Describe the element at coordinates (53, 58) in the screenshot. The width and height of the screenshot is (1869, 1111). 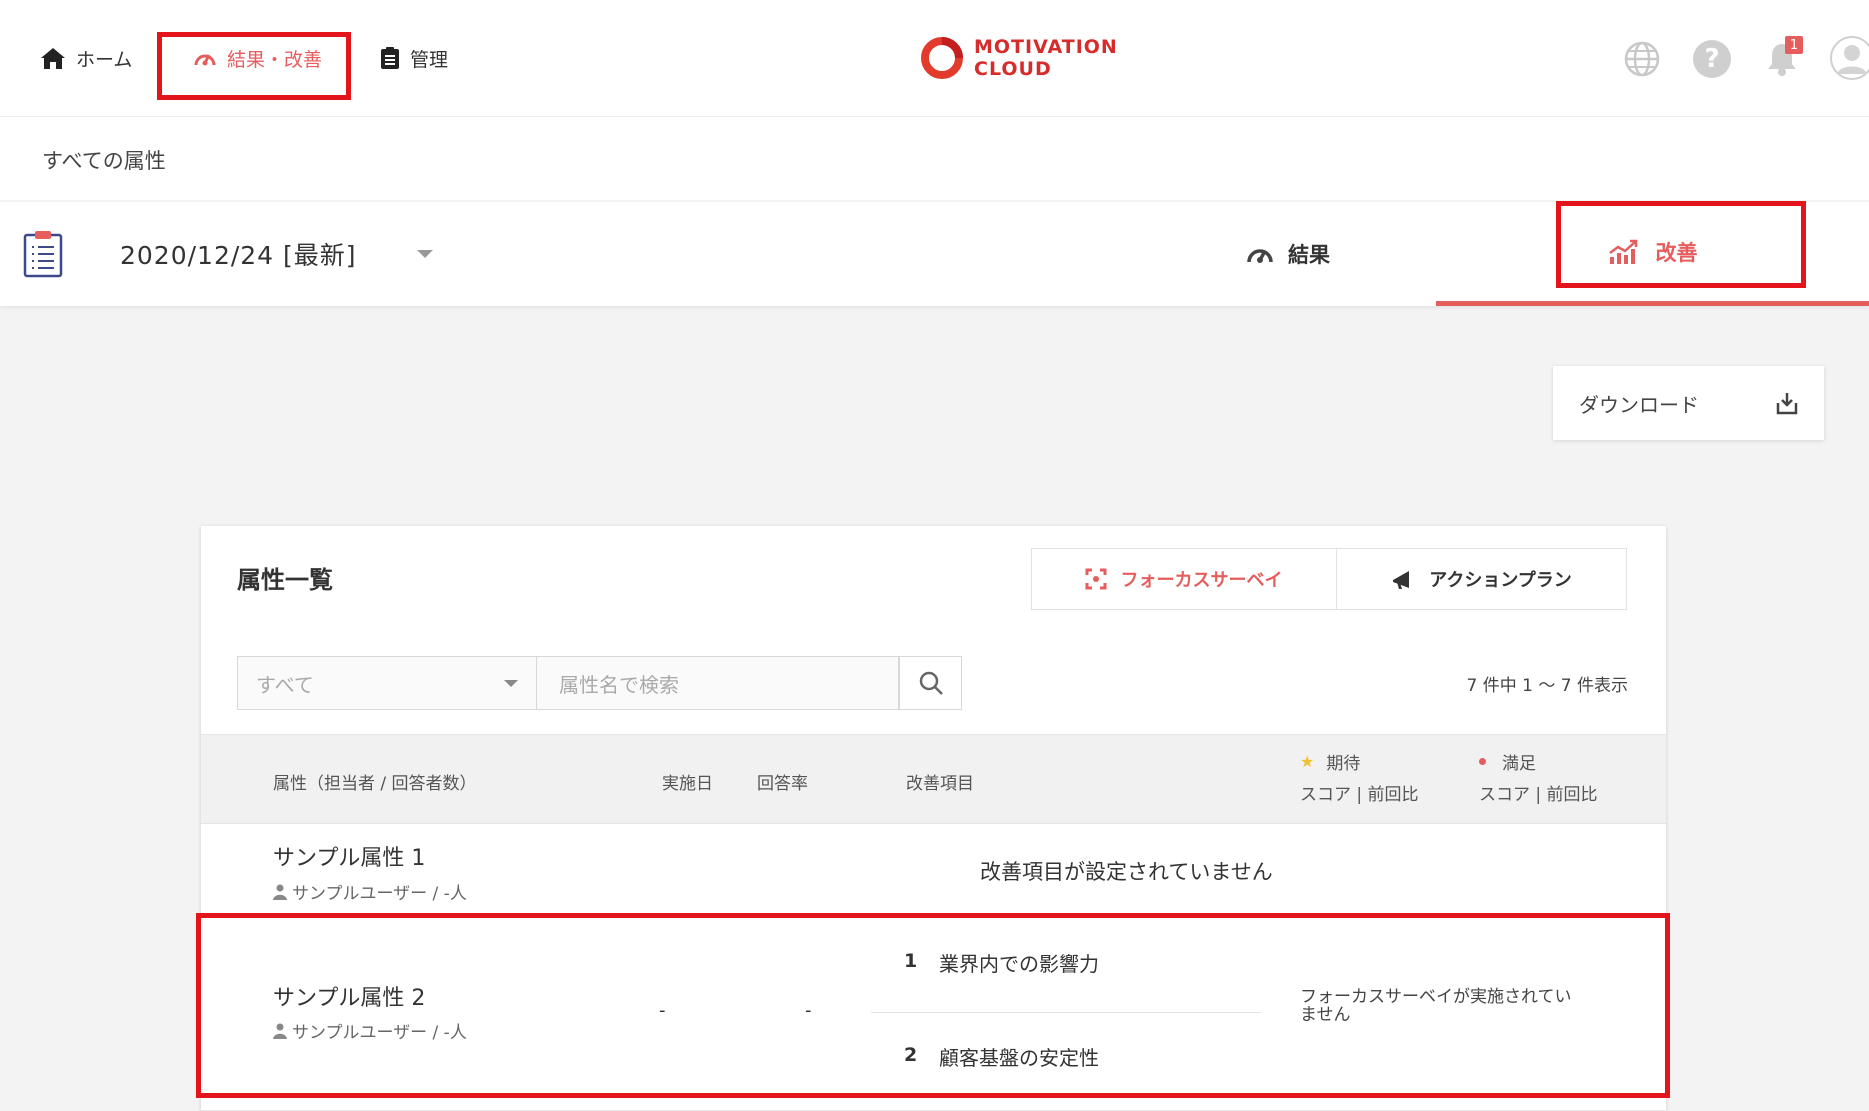
I see `home-icon` at that location.